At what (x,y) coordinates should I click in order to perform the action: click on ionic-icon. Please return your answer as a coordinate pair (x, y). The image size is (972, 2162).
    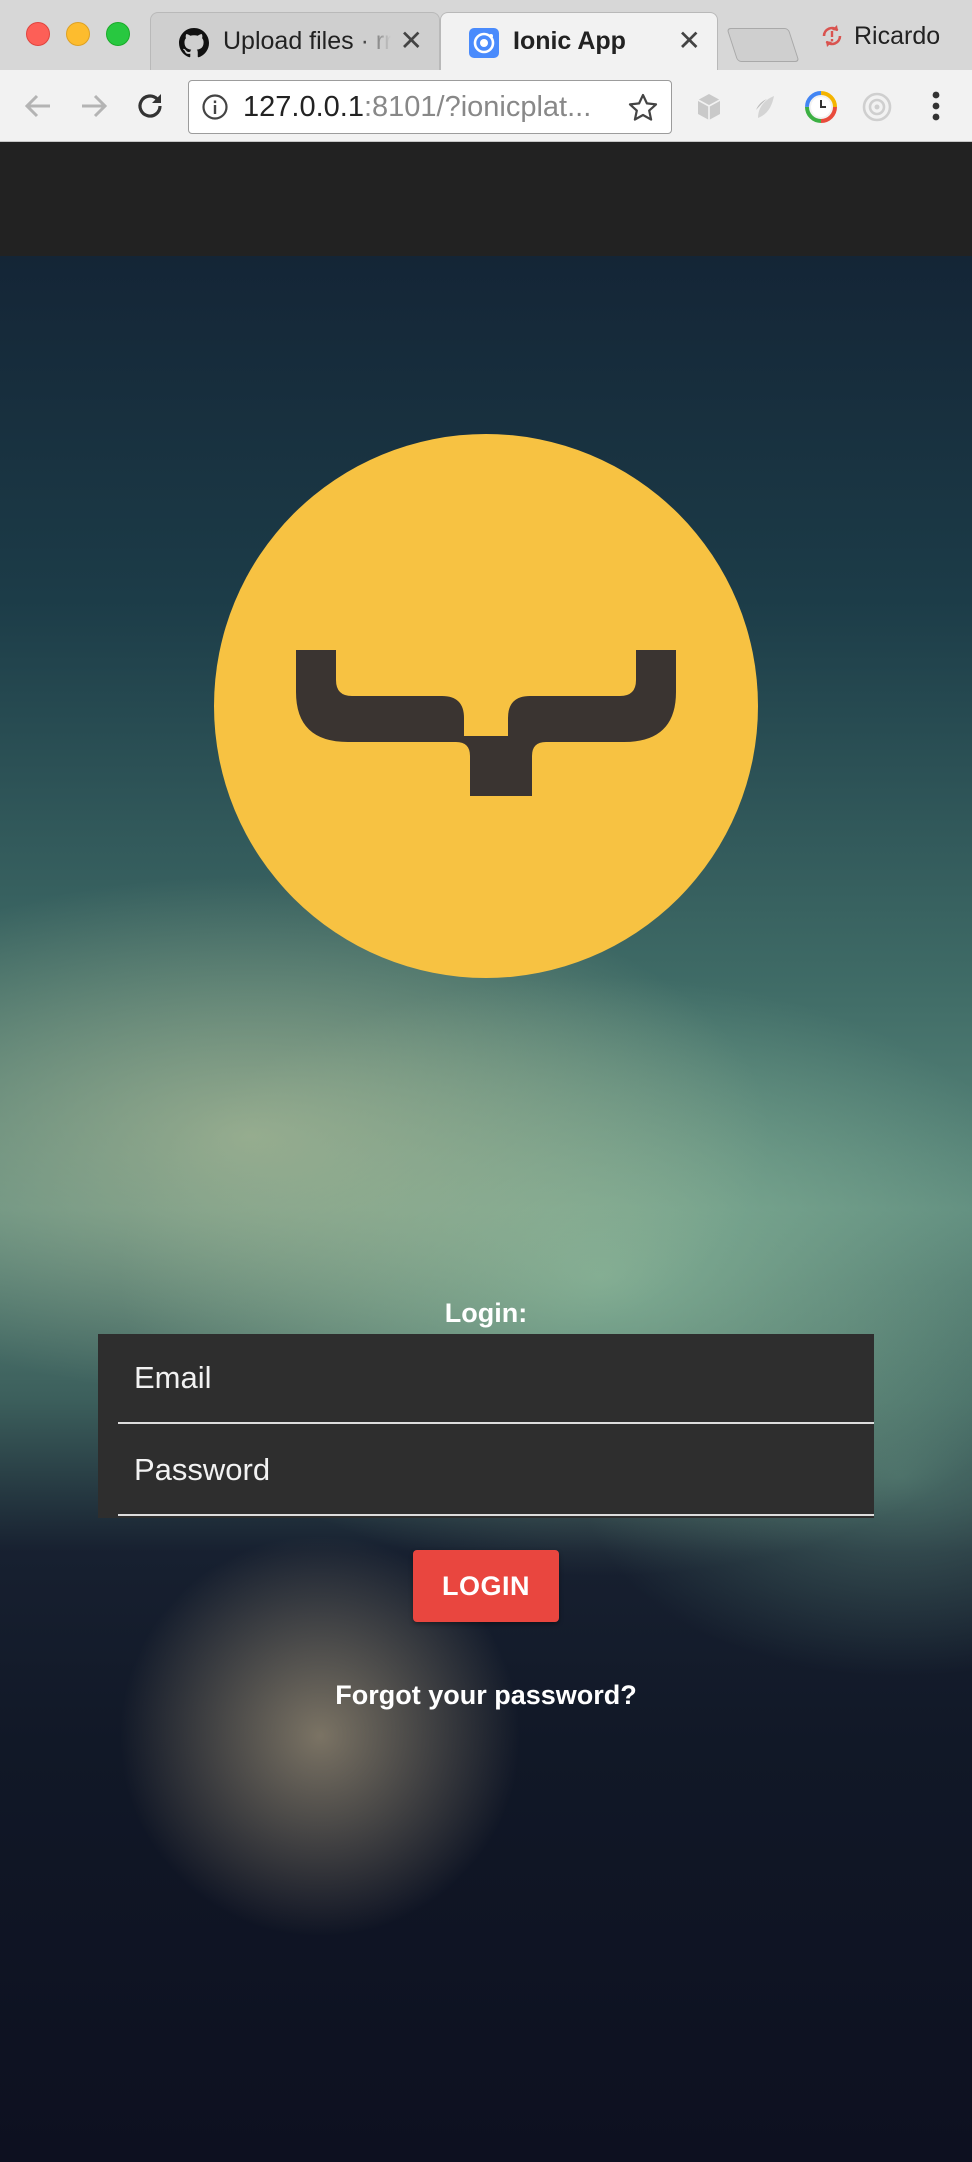
    Looking at the image, I should click on (484, 43).